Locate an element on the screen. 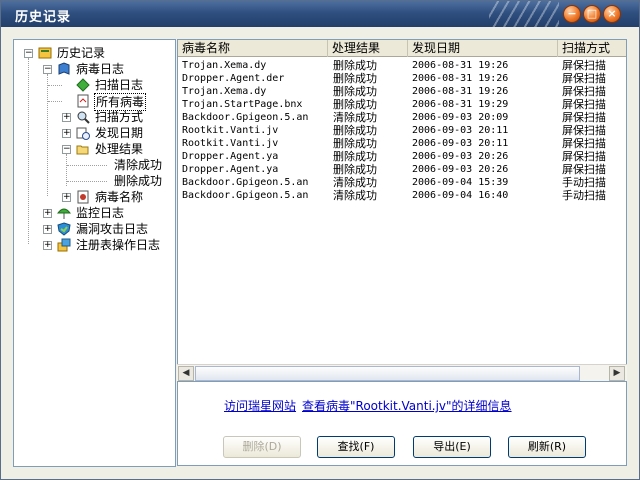 Image resolution: width=640 pixels, height=480 pixels. table-cell: Dropper.Agent.der is located at coordinates (233, 78).